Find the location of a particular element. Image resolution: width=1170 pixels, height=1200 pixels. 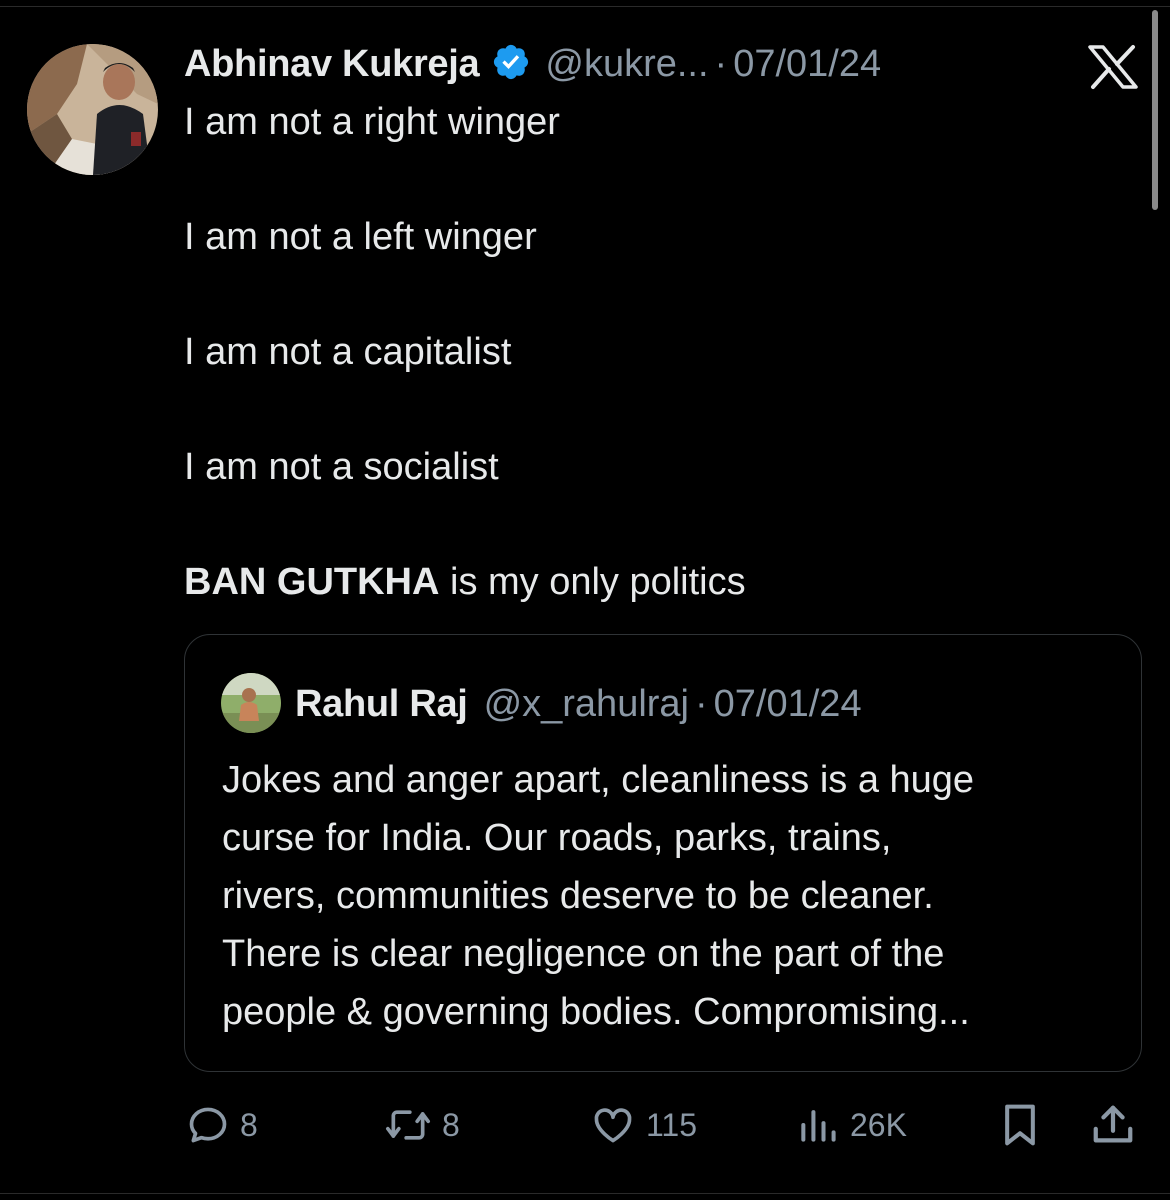

repost-icon is located at coordinates (408, 1125).